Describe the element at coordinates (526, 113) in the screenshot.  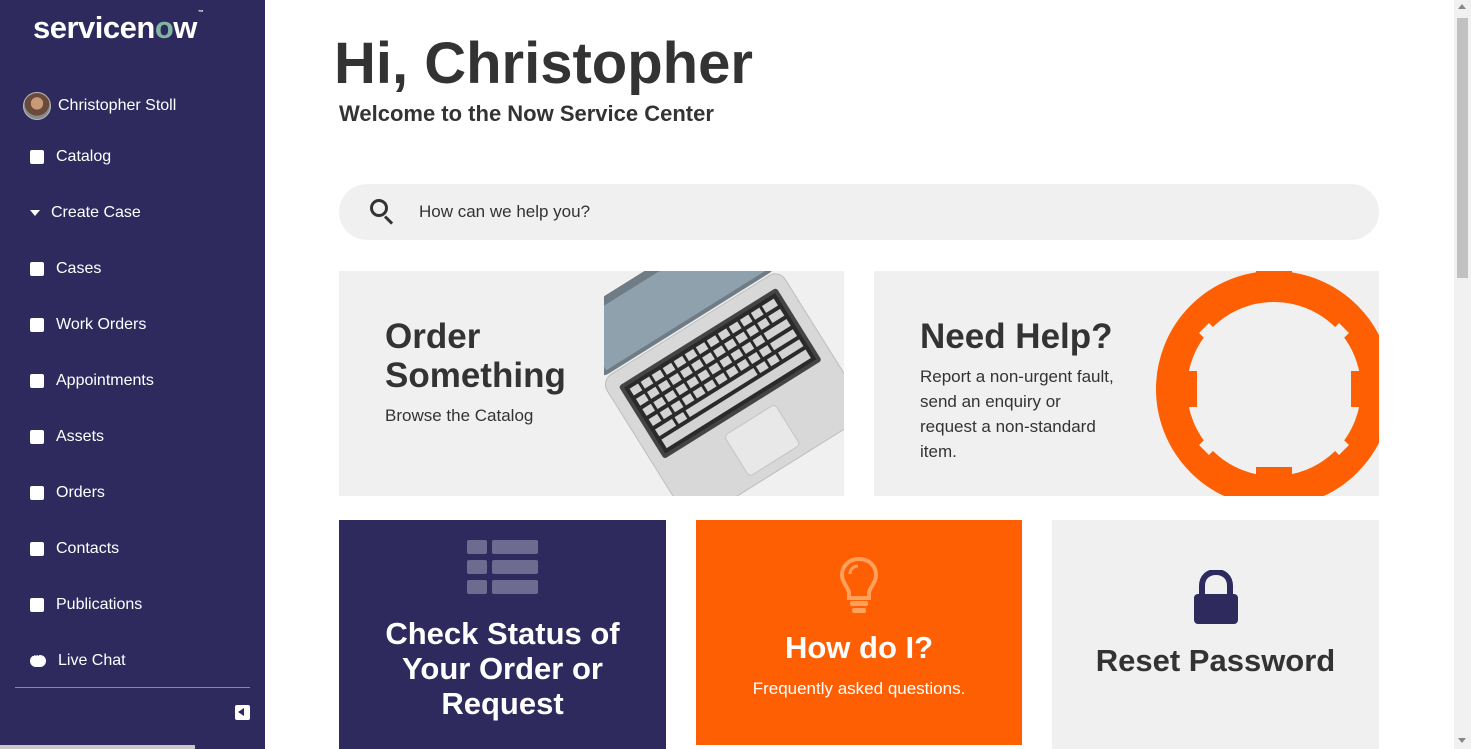
I see `welcome-subtitle: Welcome to the Now Service Center` at that location.